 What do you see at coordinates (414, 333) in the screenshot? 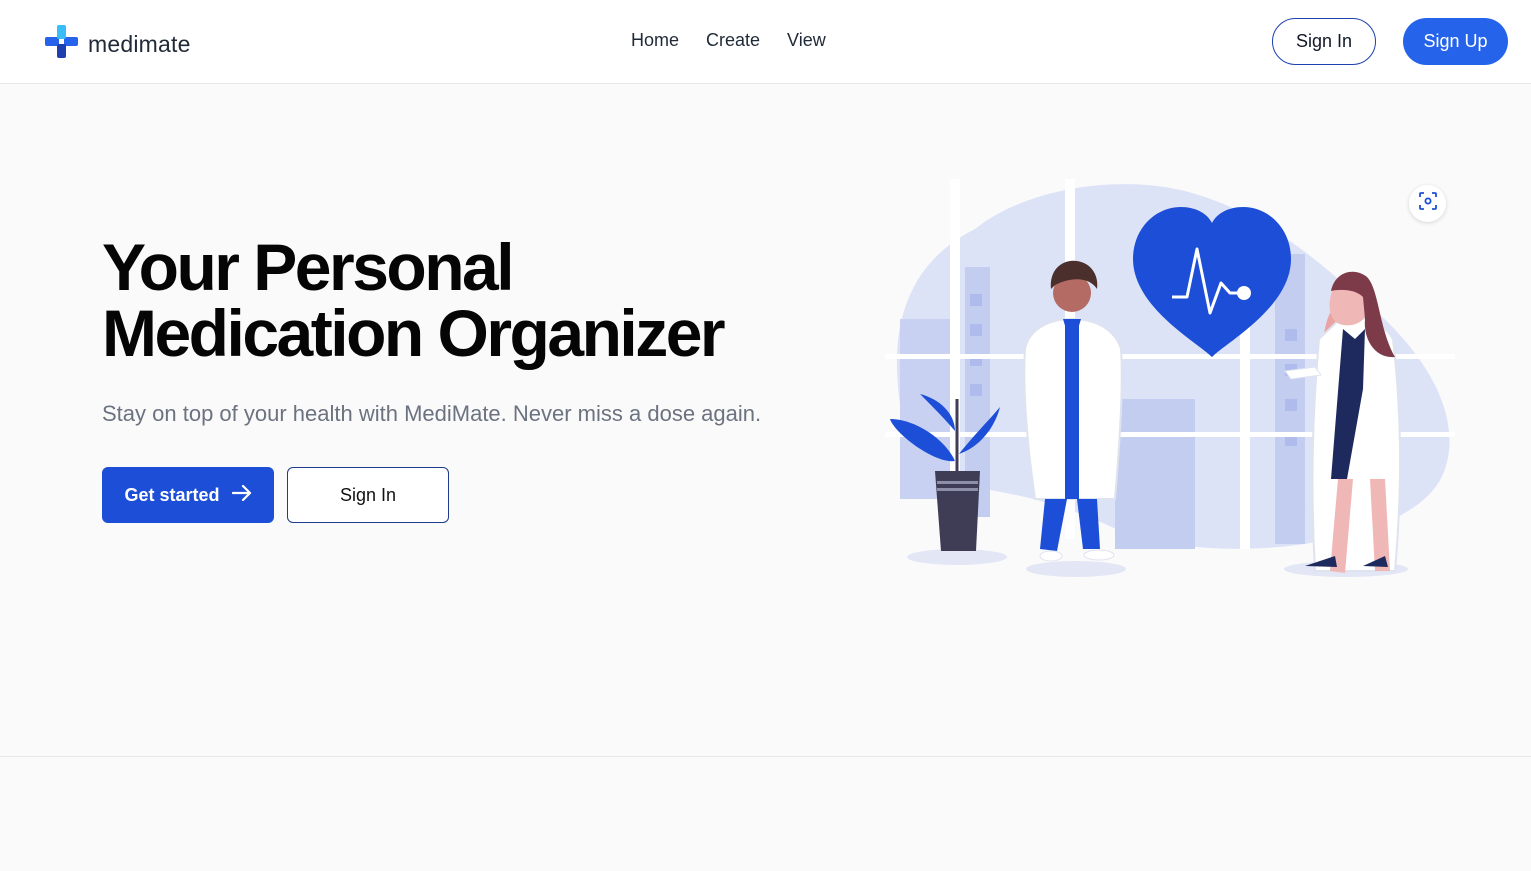
I see `hero-title-line2: Medication Organizer` at bounding box center [414, 333].